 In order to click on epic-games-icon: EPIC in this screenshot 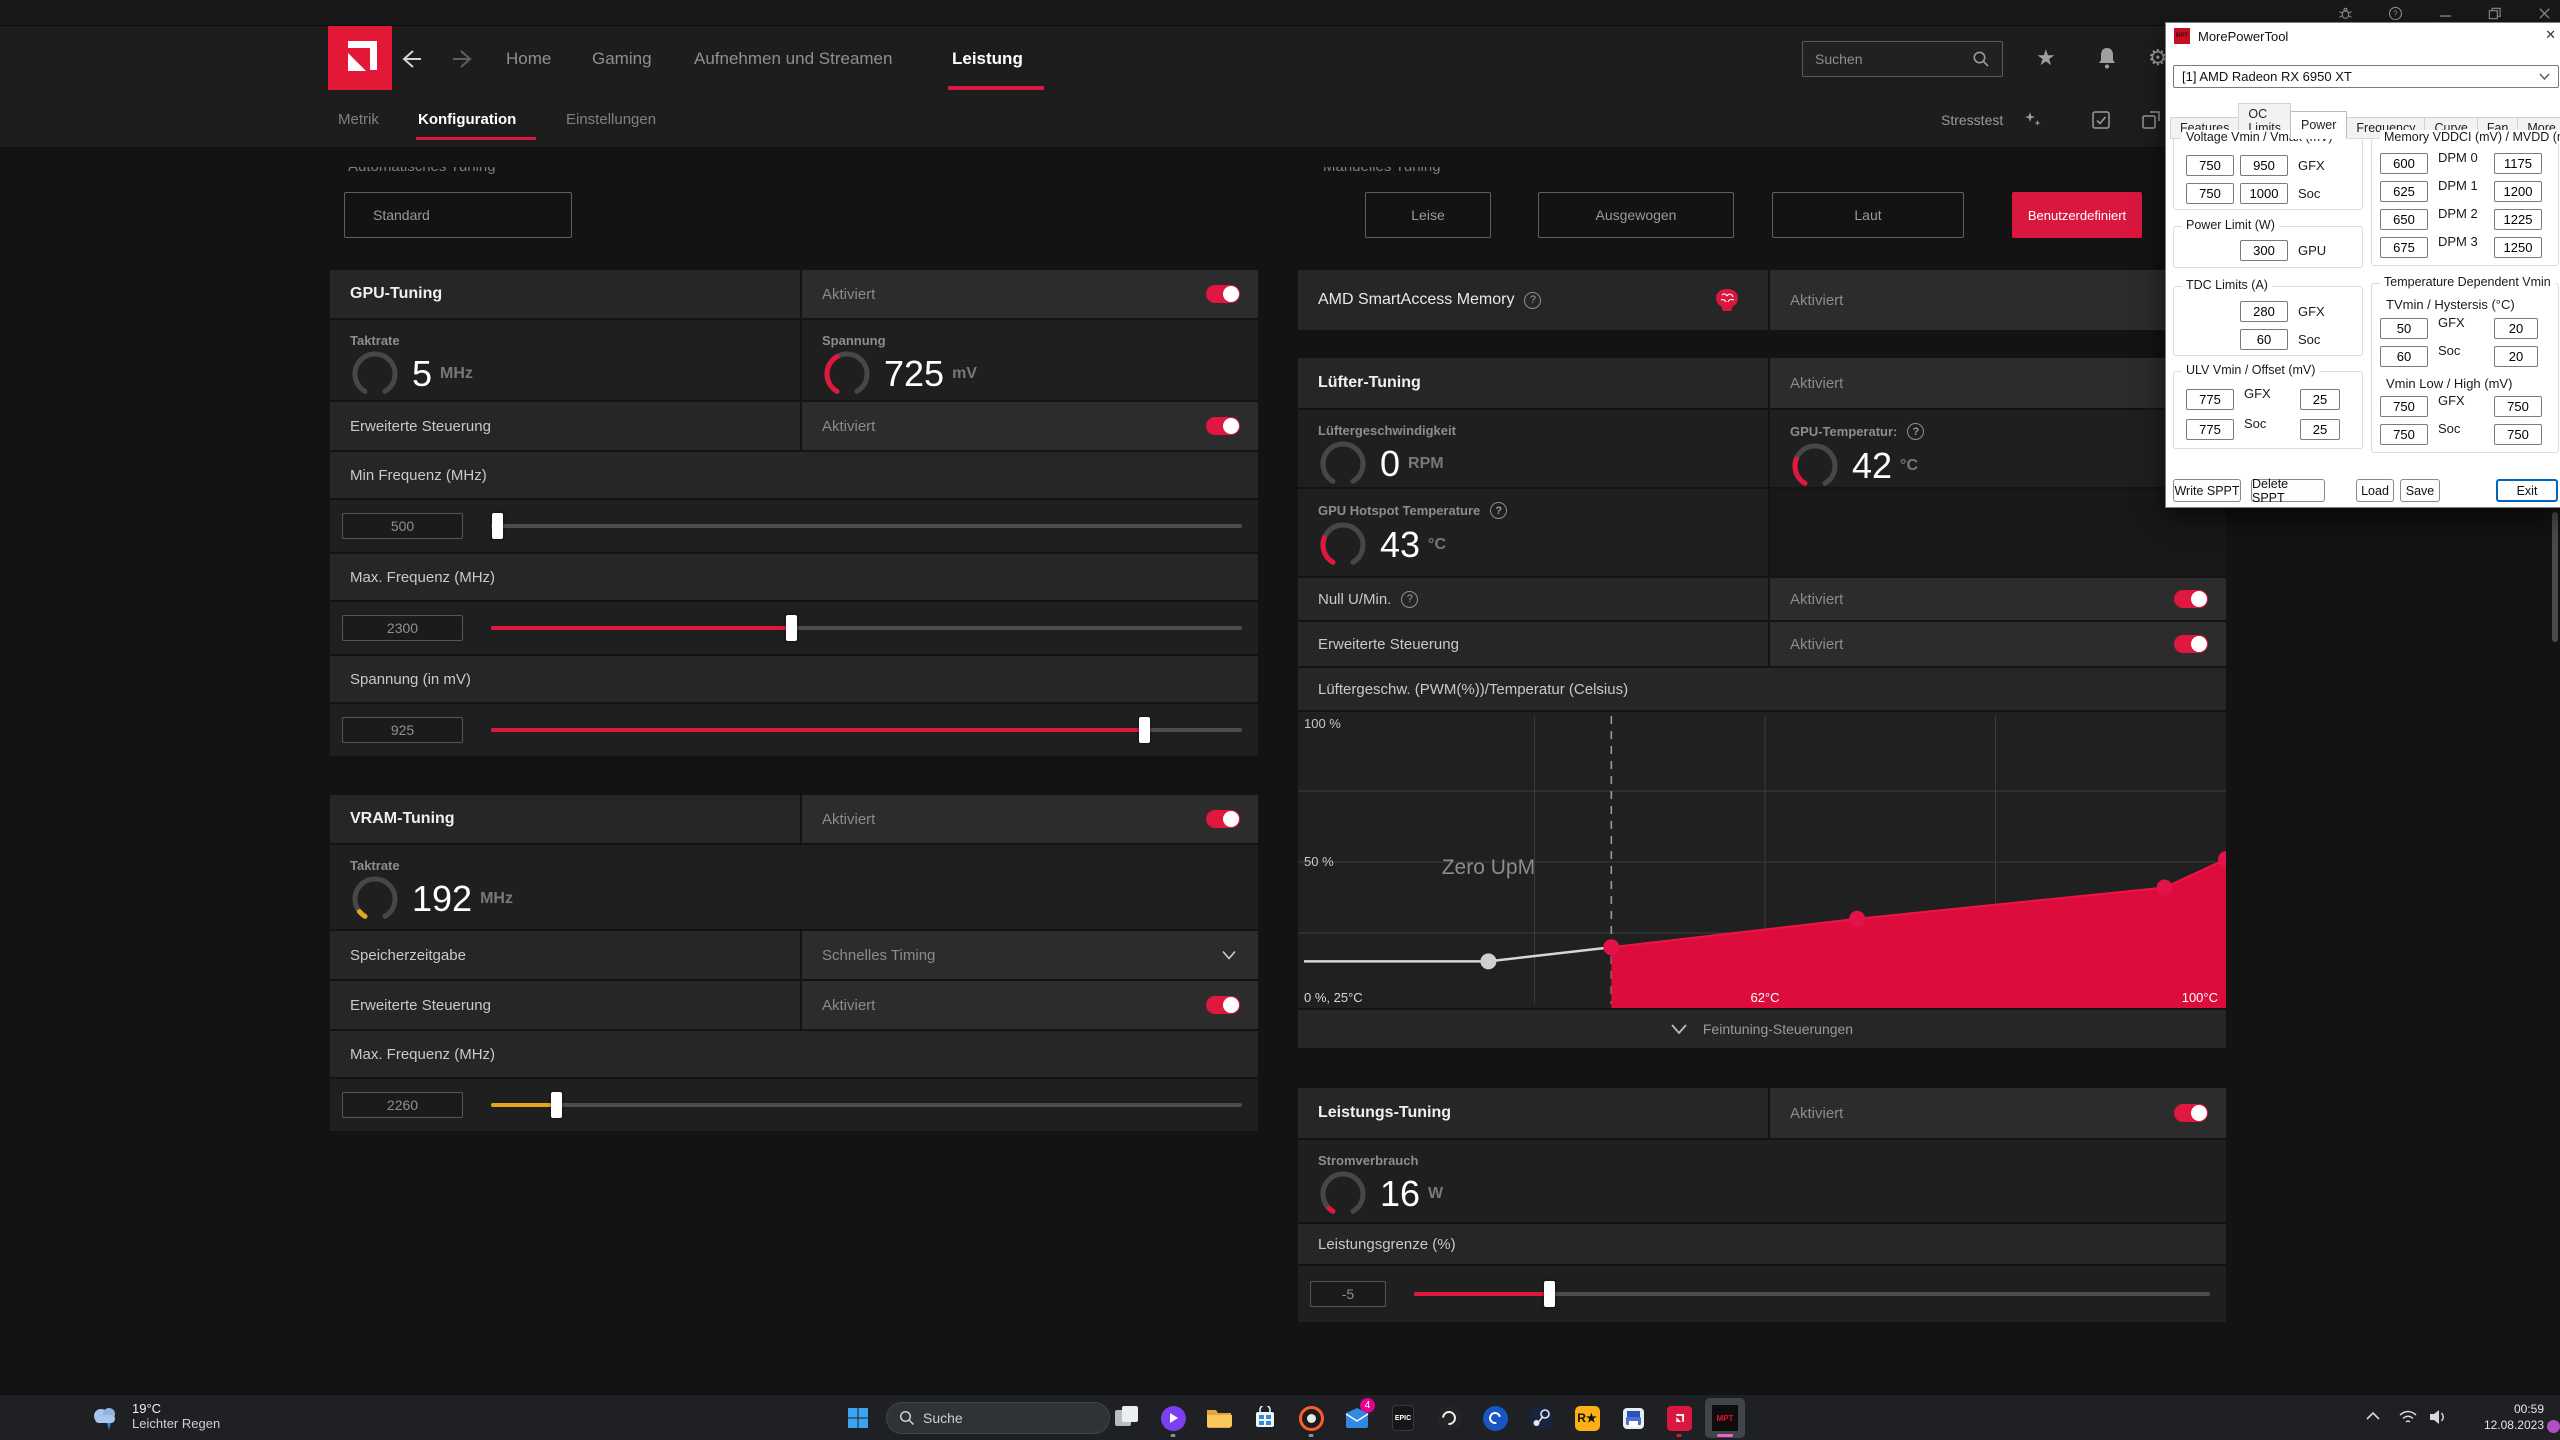, I will do `click(1403, 1418)`.